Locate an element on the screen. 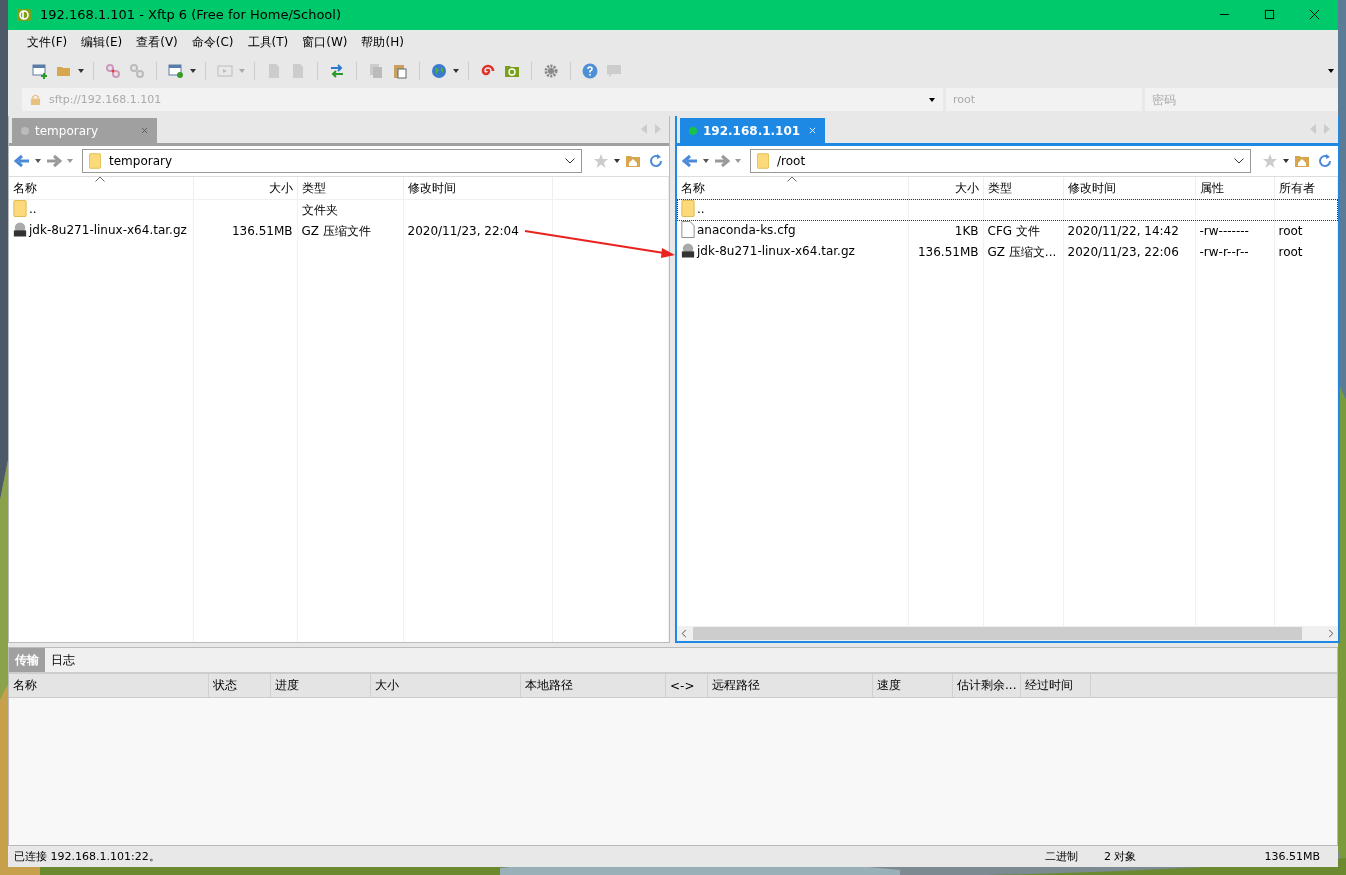 The width and height of the screenshot is (1346, 875). lock-icon is located at coordinates (35, 99).